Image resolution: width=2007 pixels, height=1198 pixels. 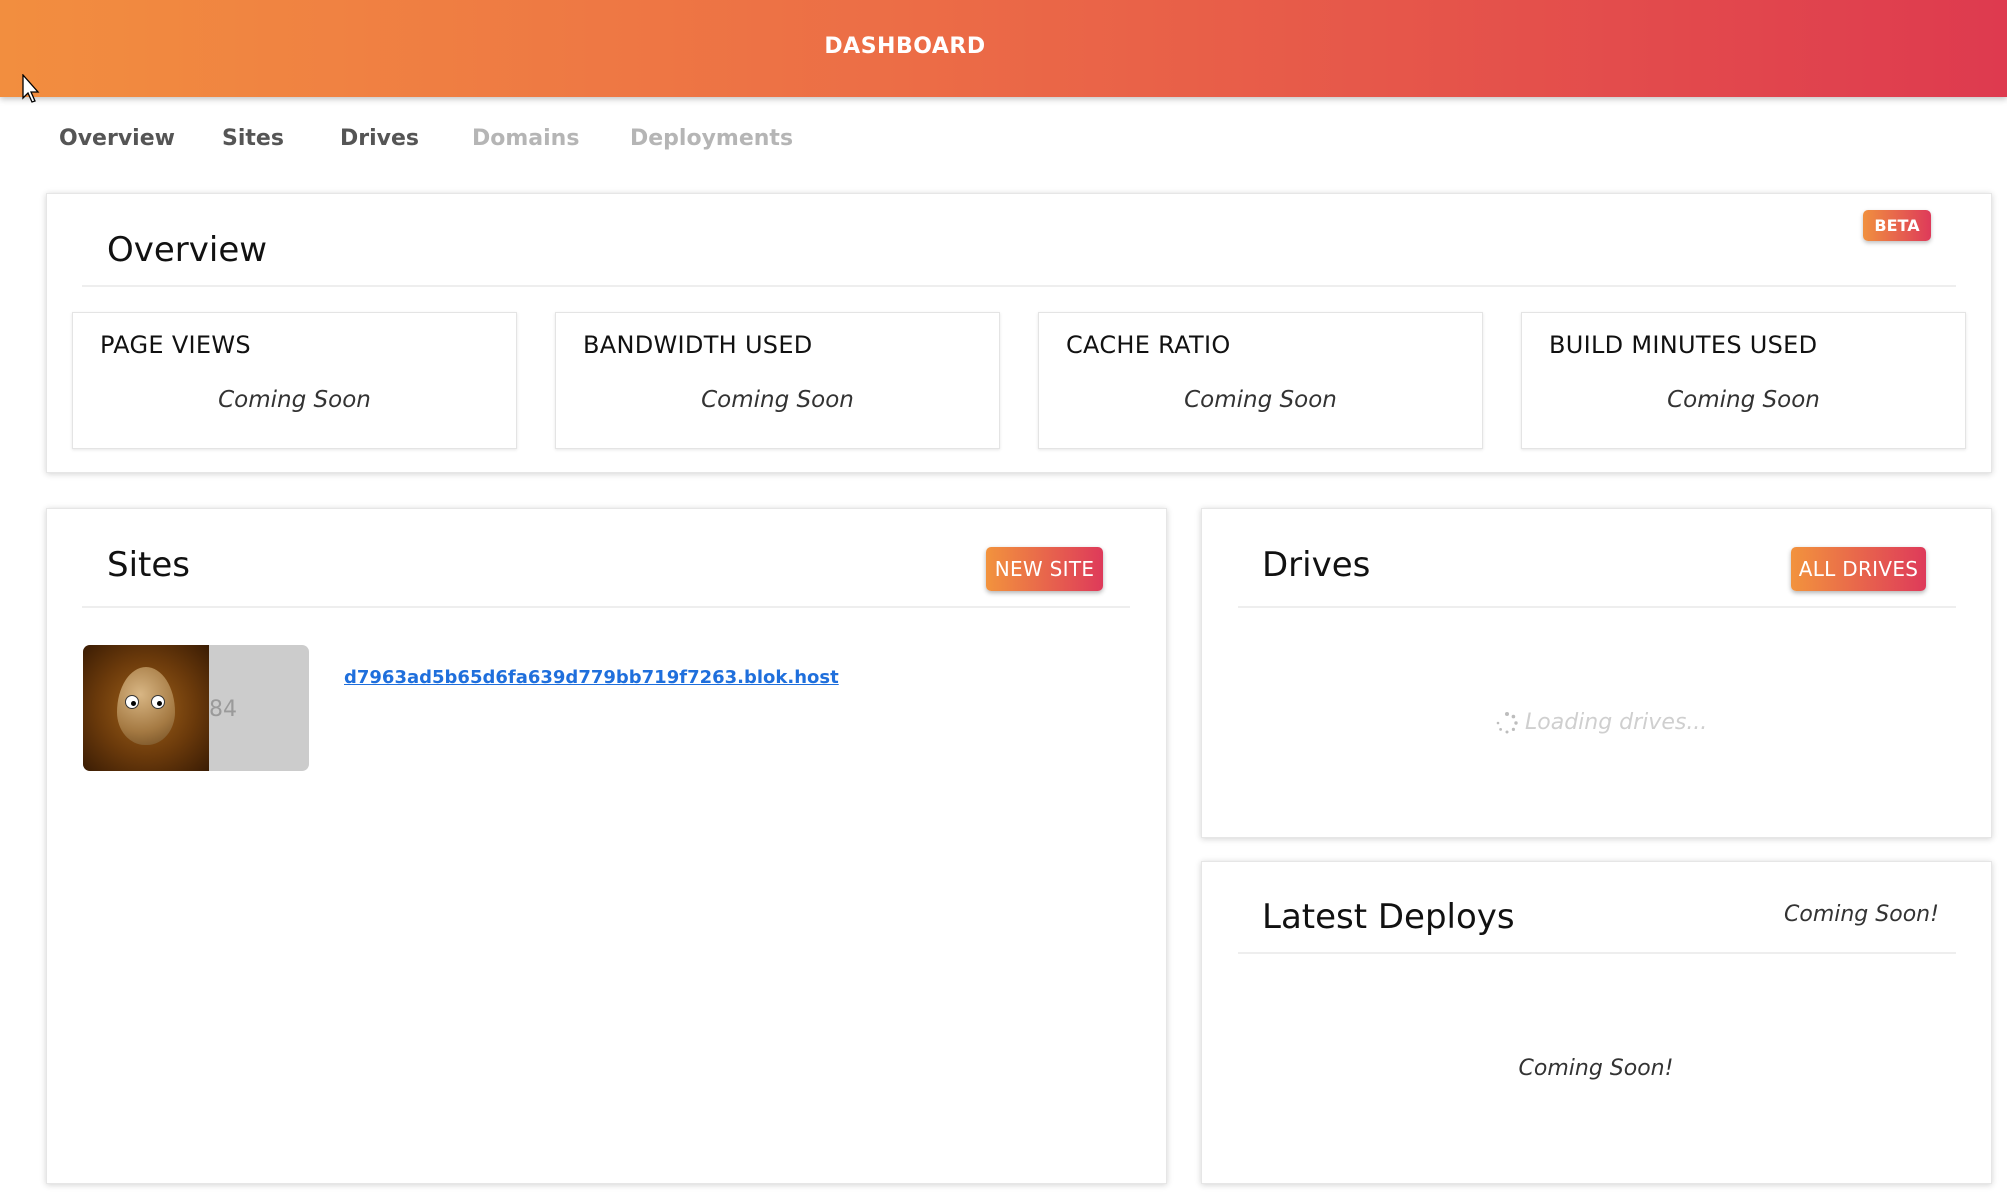 I want to click on top-header-bar: DASHBOARD, so click(x=1003, y=48).